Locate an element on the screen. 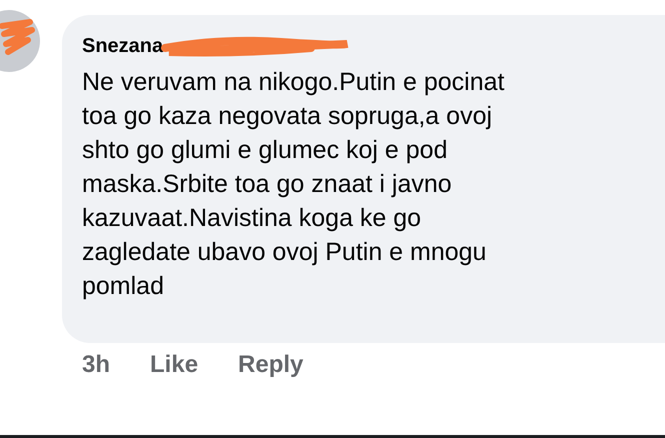 The width and height of the screenshot is (665, 438). author-name: Snezana is located at coordinates (123, 46).